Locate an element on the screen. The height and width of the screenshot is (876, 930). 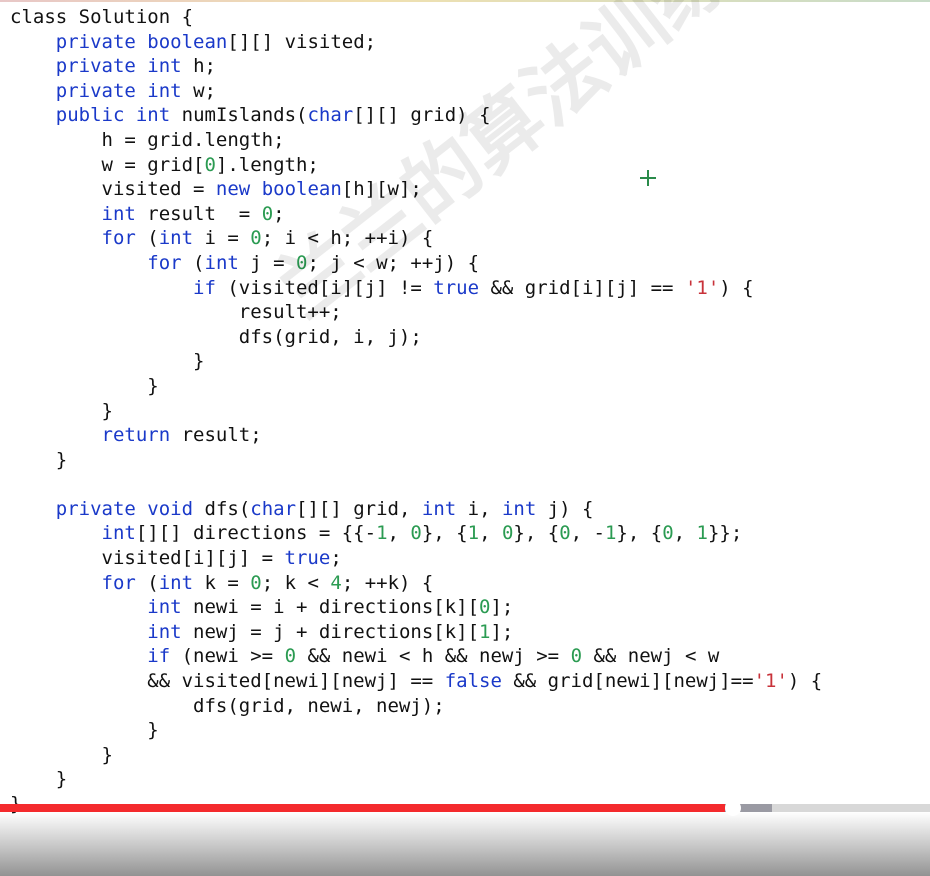
code-token: dfs(grid, i, j); is located at coordinates (216, 336).